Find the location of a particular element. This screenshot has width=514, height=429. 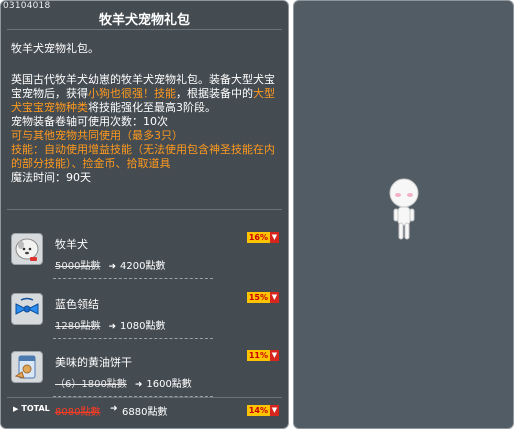

bow-tie-icon is located at coordinates (27, 309).